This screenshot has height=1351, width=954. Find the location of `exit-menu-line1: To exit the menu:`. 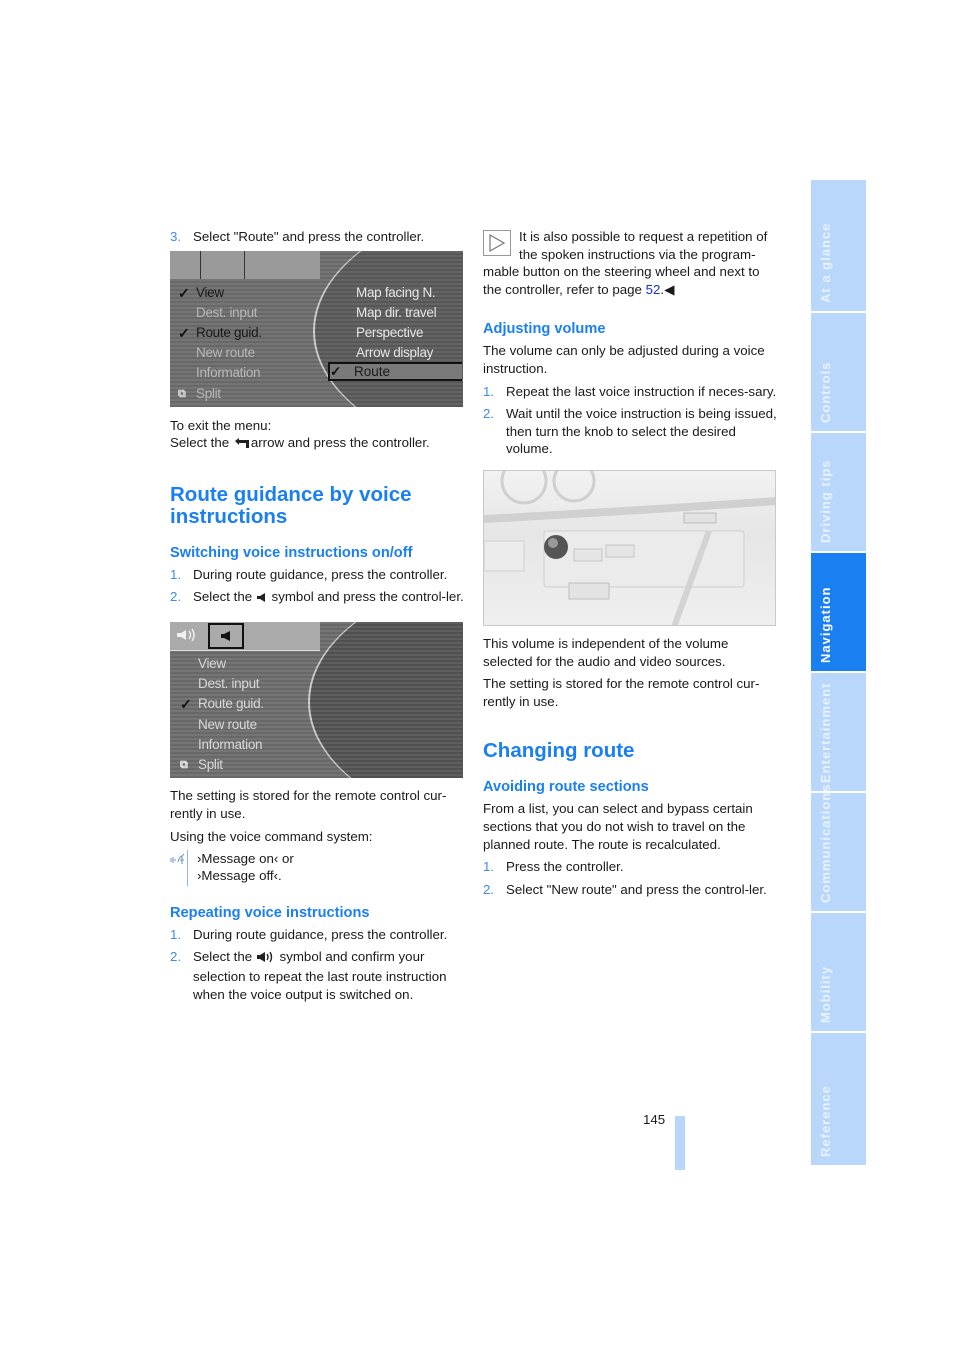

exit-menu-line1: To exit the menu: is located at coordinates (221, 425).